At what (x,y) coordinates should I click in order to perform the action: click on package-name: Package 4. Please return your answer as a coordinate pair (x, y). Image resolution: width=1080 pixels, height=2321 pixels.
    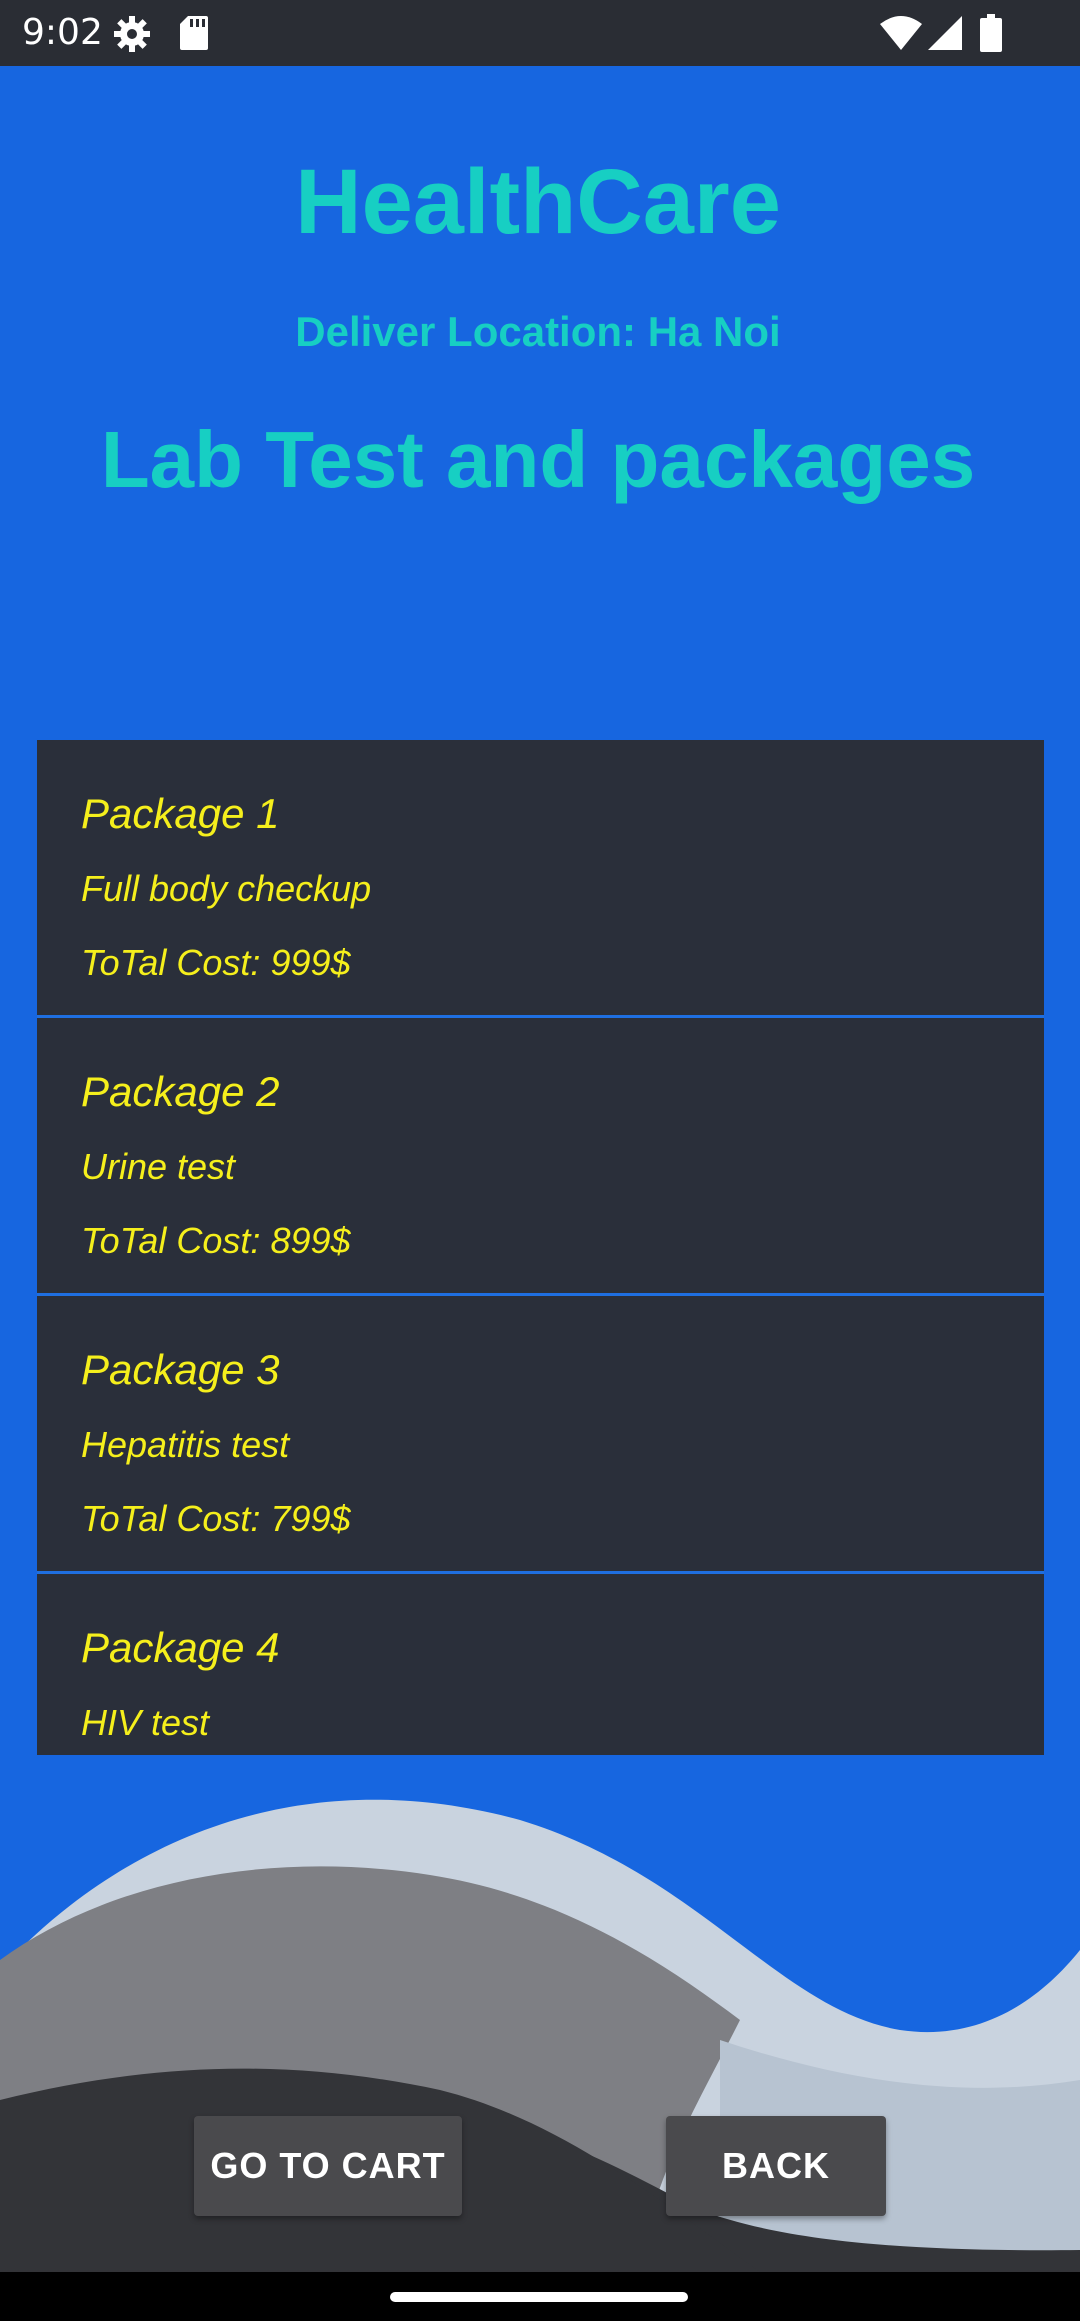
    Looking at the image, I should click on (180, 1647).